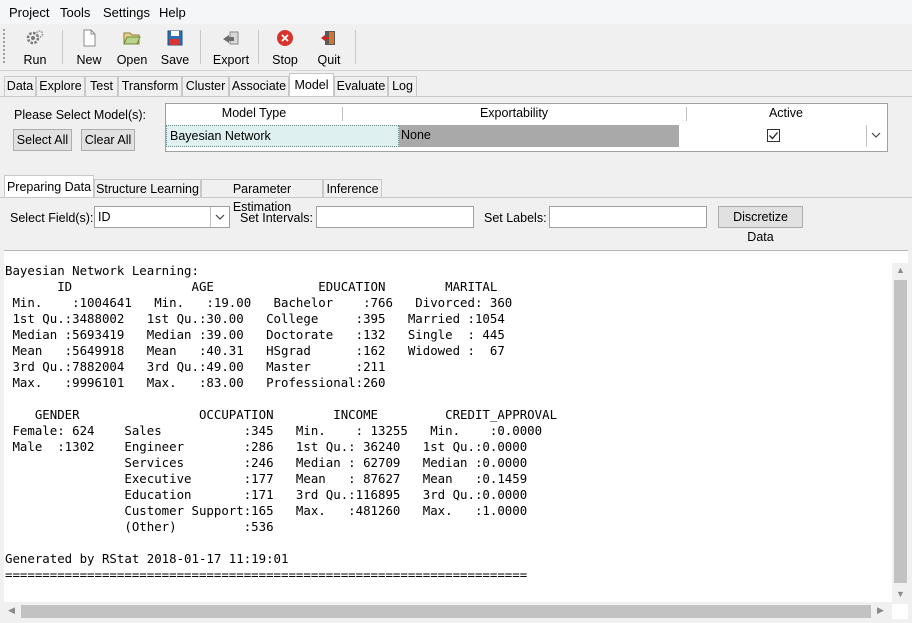 Image resolution: width=912 pixels, height=623 pixels. What do you see at coordinates (786, 114) in the screenshot?
I see `column-active: Active` at bounding box center [786, 114].